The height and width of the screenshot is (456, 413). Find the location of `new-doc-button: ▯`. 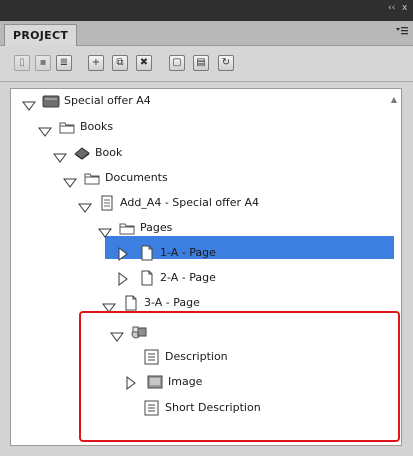

new-doc-button: ▯ is located at coordinates (22, 63).